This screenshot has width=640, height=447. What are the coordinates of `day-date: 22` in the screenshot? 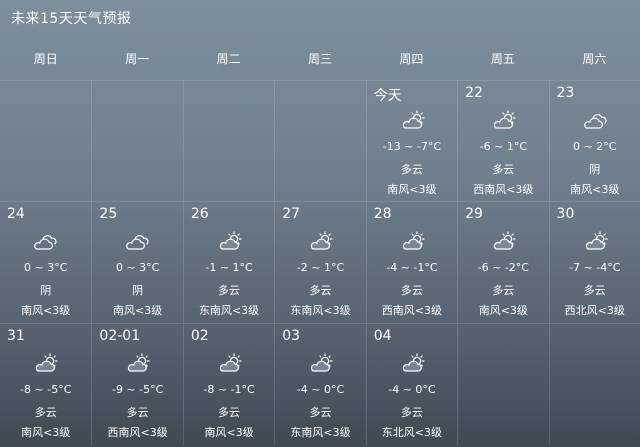 It's located at (474, 93).